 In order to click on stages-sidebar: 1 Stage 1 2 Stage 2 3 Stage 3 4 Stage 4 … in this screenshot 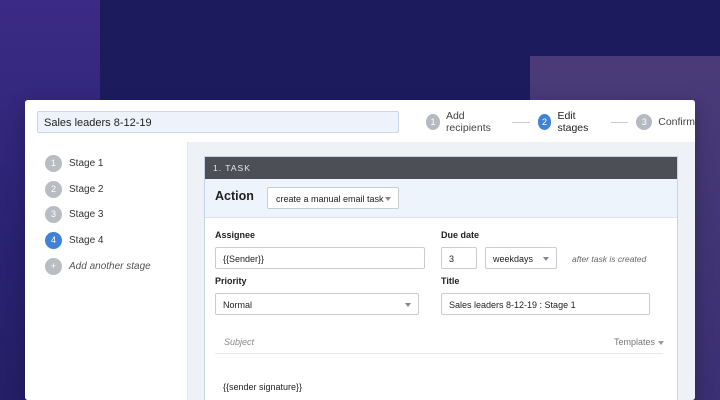, I will do `click(106, 271)`.